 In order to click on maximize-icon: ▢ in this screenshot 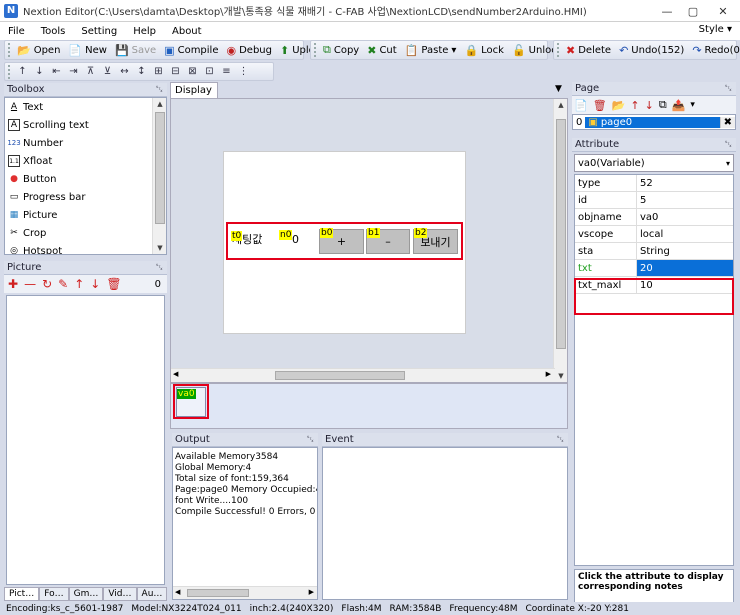, I will do `click(693, 11)`.